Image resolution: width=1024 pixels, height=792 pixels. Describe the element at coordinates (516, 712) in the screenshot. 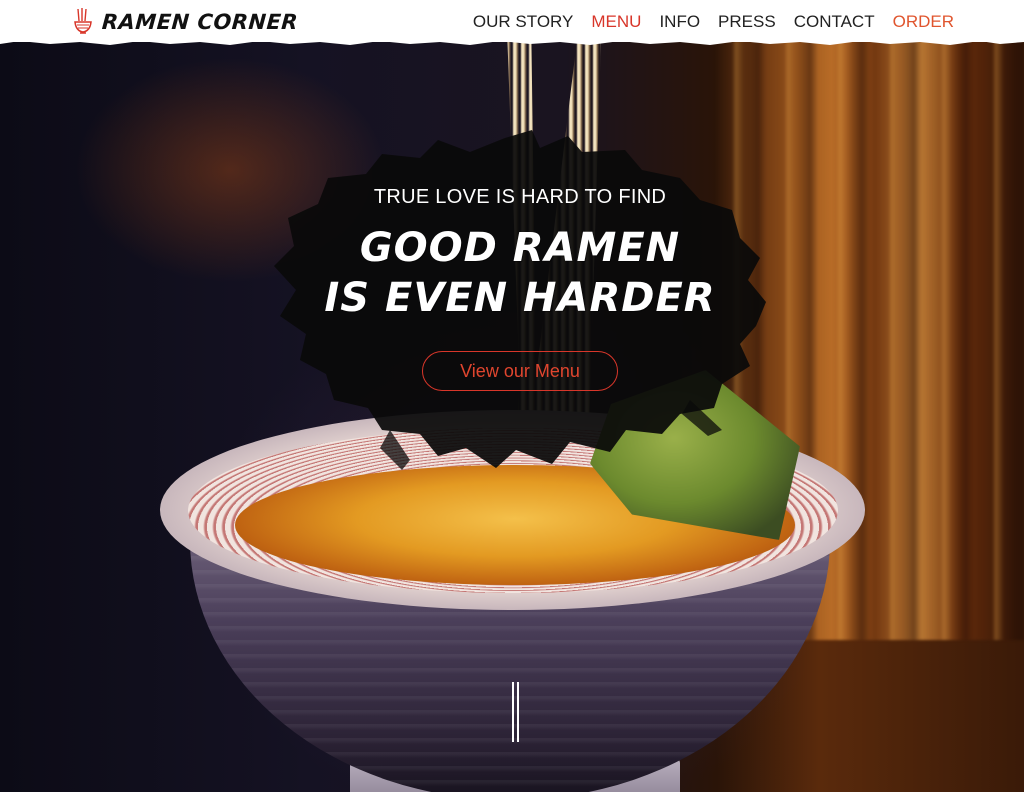

I see `scroll-down-indicator` at that location.